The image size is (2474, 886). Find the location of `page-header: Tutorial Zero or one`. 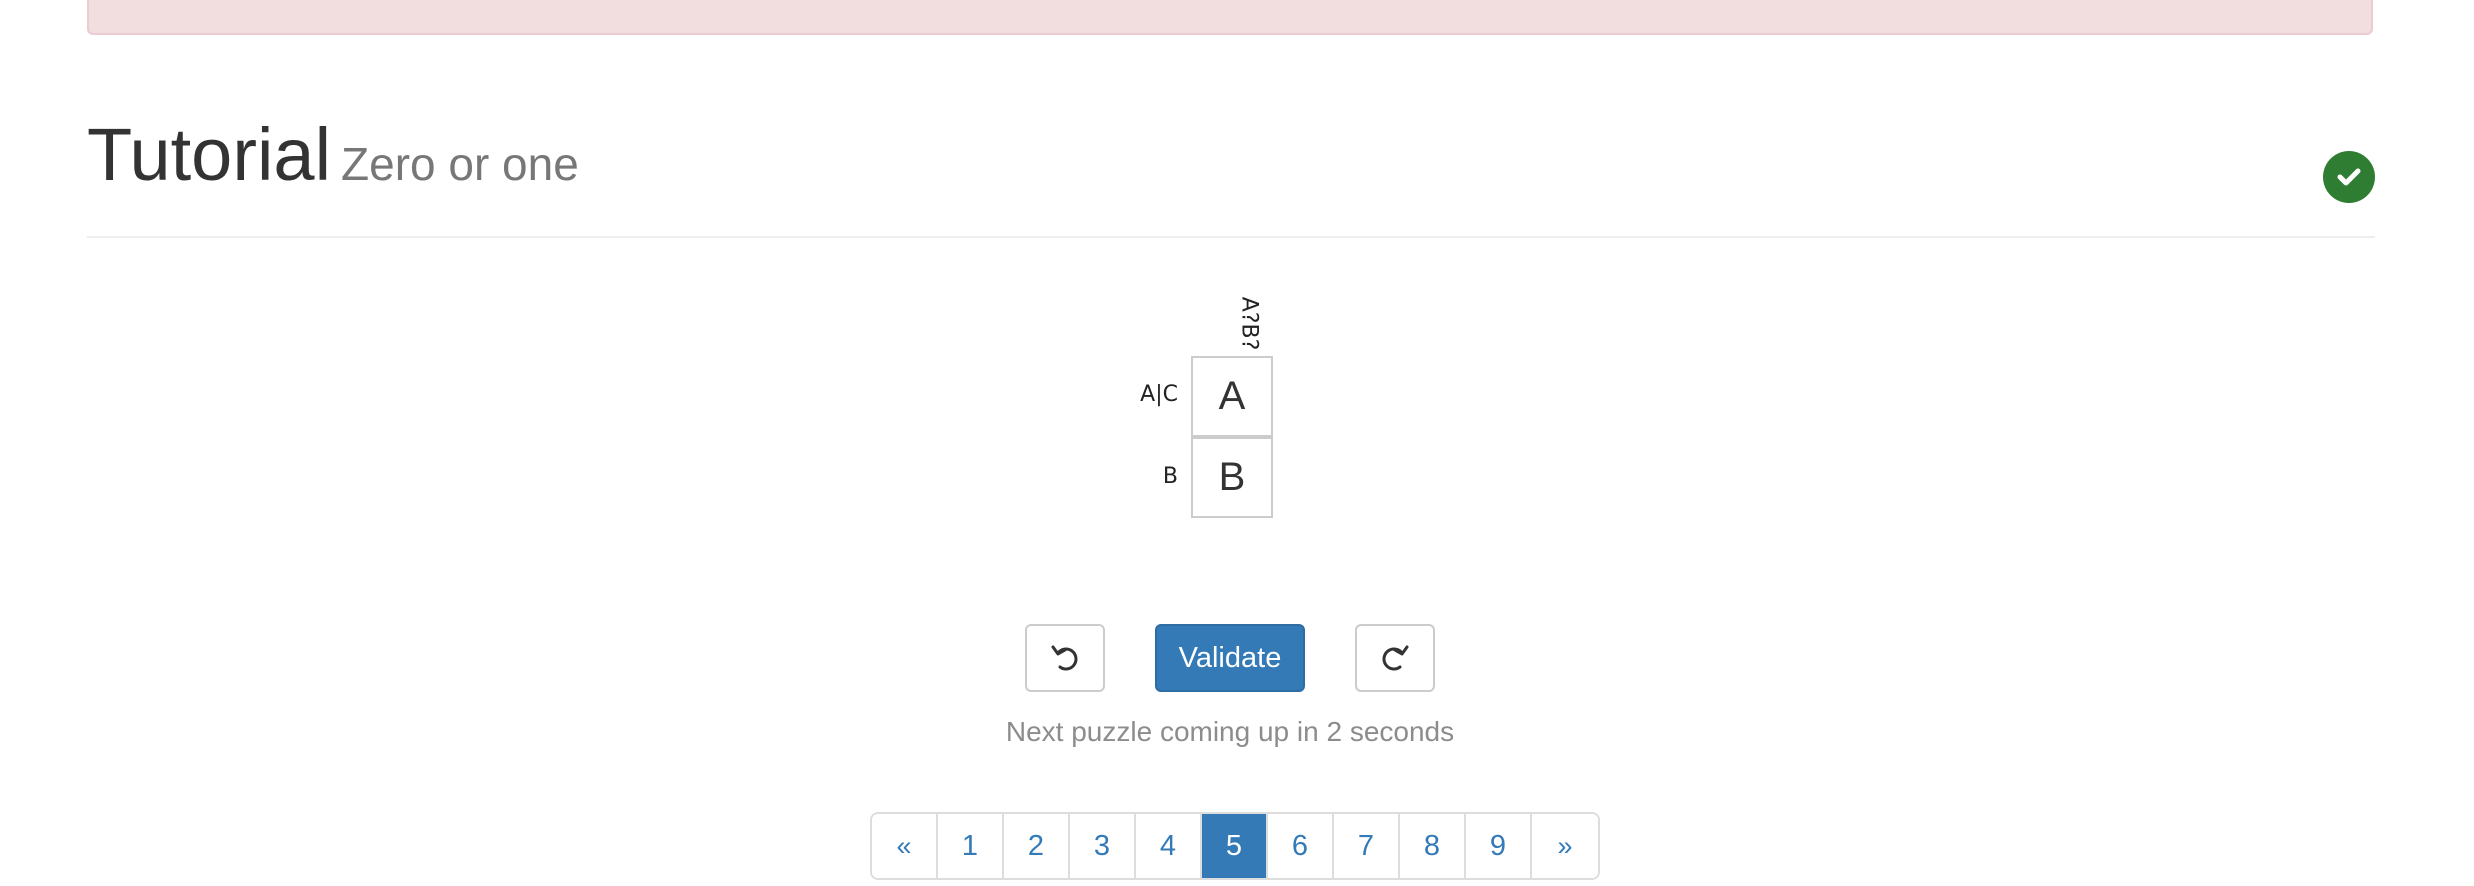

page-header: Tutorial Zero or one is located at coordinates (1231, 174).